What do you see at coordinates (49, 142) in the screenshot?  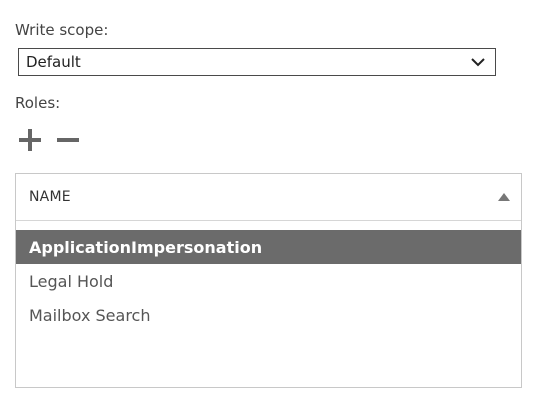 I see `roles-toolbar` at bounding box center [49, 142].